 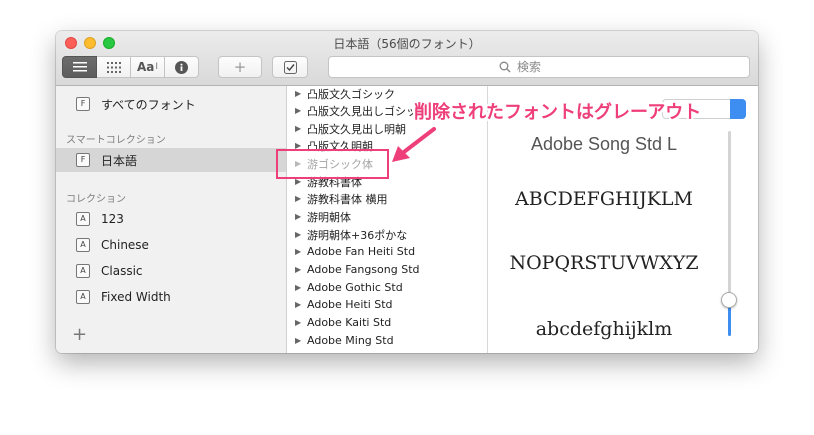 I want to click on font-list-item: ▶ Adobe Gothic Std, so click(x=387, y=287).